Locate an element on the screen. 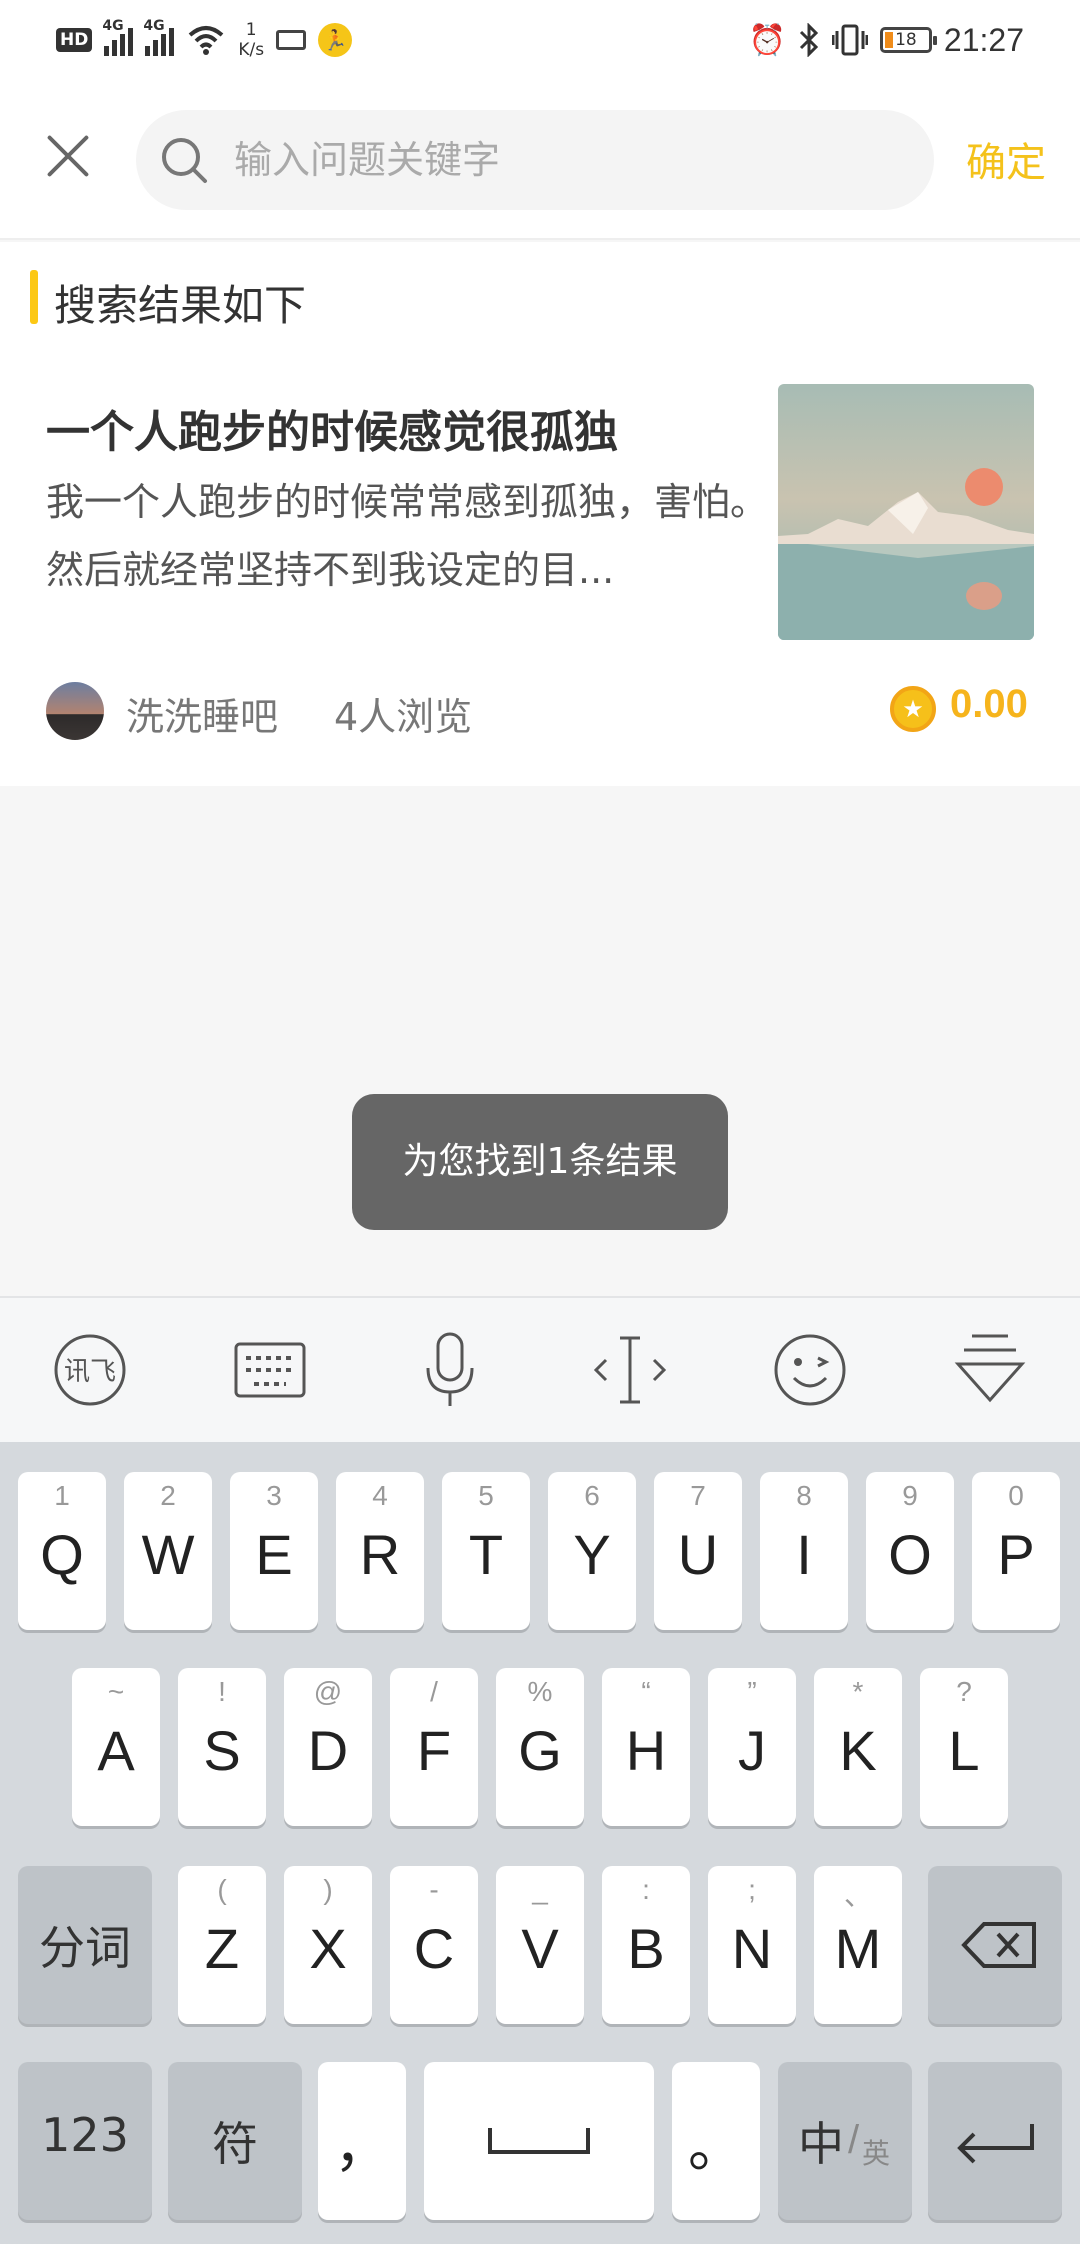 The image size is (1080, 2244). key-x: ) X is located at coordinates (328, 1945).